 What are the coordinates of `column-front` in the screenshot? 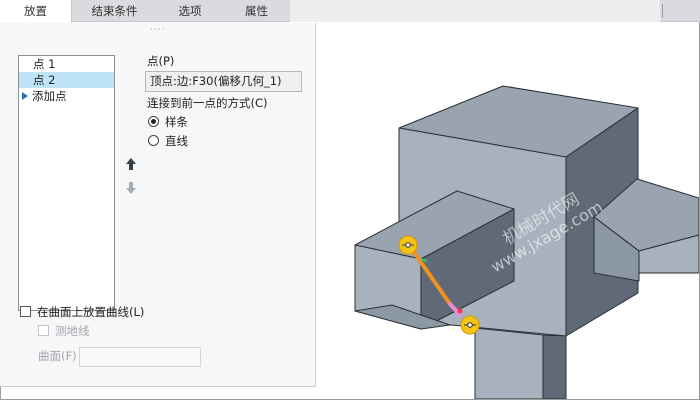 It's located at (509, 363).